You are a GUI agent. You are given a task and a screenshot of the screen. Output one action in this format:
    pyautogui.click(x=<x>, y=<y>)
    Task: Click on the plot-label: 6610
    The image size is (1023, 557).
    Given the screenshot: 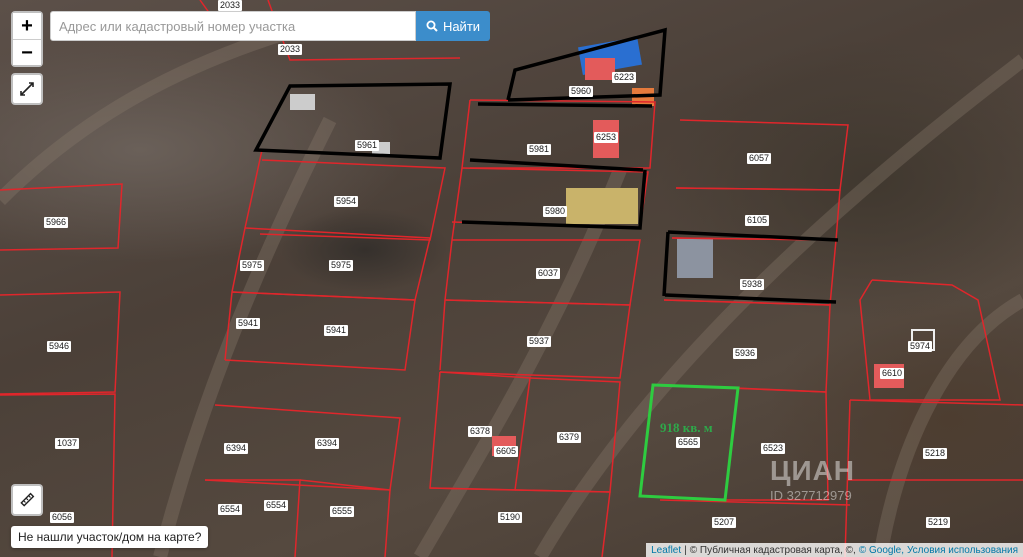 What is the action you would take?
    pyautogui.click(x=892, y=373)
    